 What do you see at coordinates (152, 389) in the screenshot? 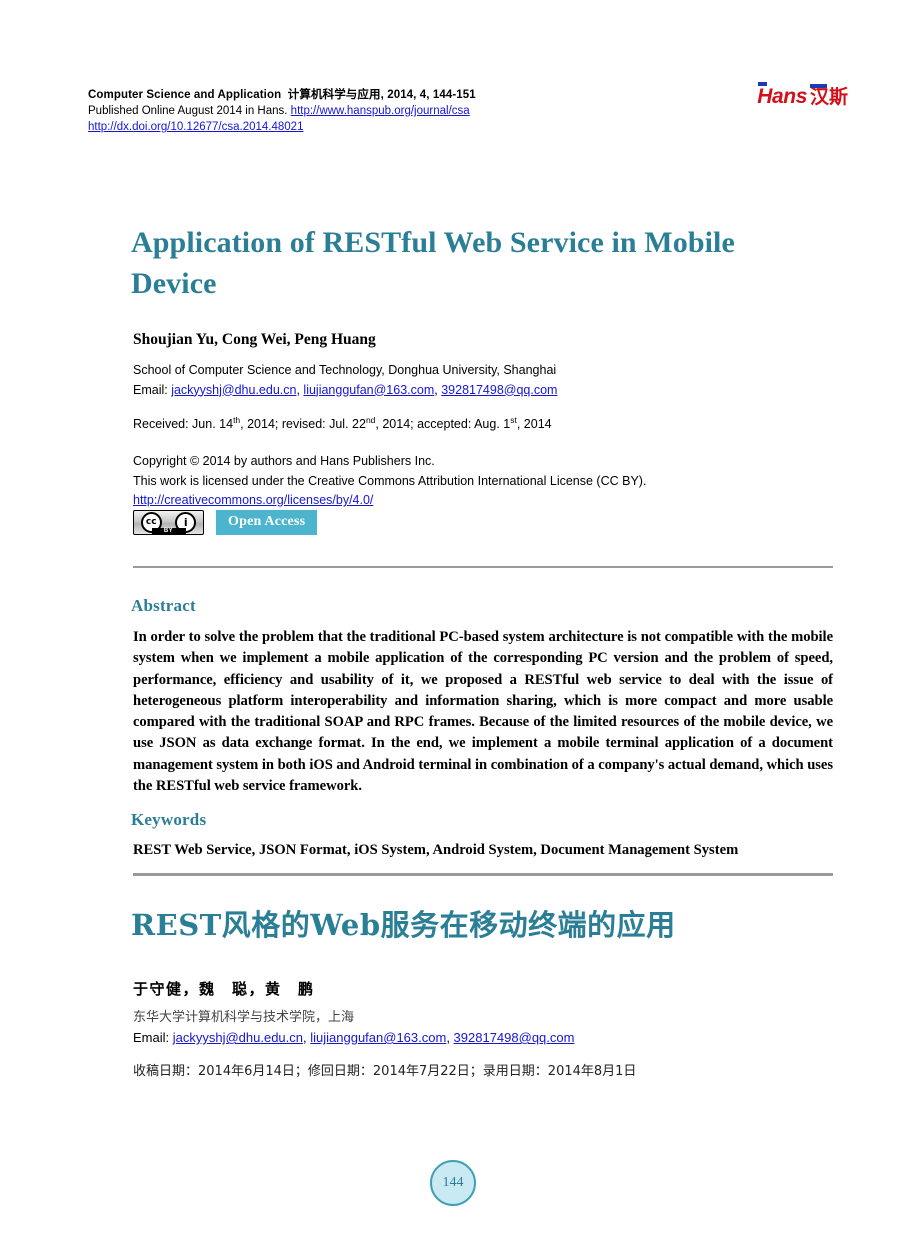
I see `email-label: Email:` at bounding box center [152, 389].